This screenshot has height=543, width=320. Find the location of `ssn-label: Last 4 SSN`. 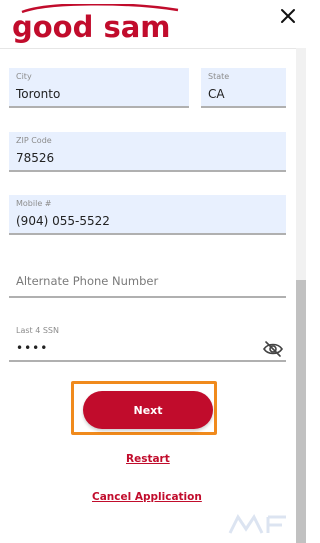

ssn-label: Last 4 SSN is located at coordinates (37, 330).